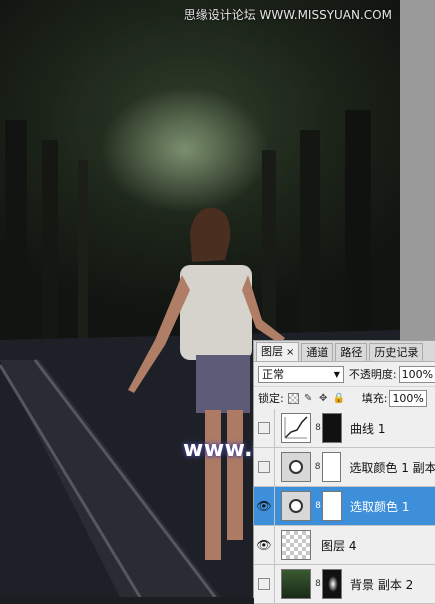 The image size is (435, 604). What do you see at coordinates (223, 384) in the screenshot?
I see `girl-shorts` at bounding box center [223, 384].